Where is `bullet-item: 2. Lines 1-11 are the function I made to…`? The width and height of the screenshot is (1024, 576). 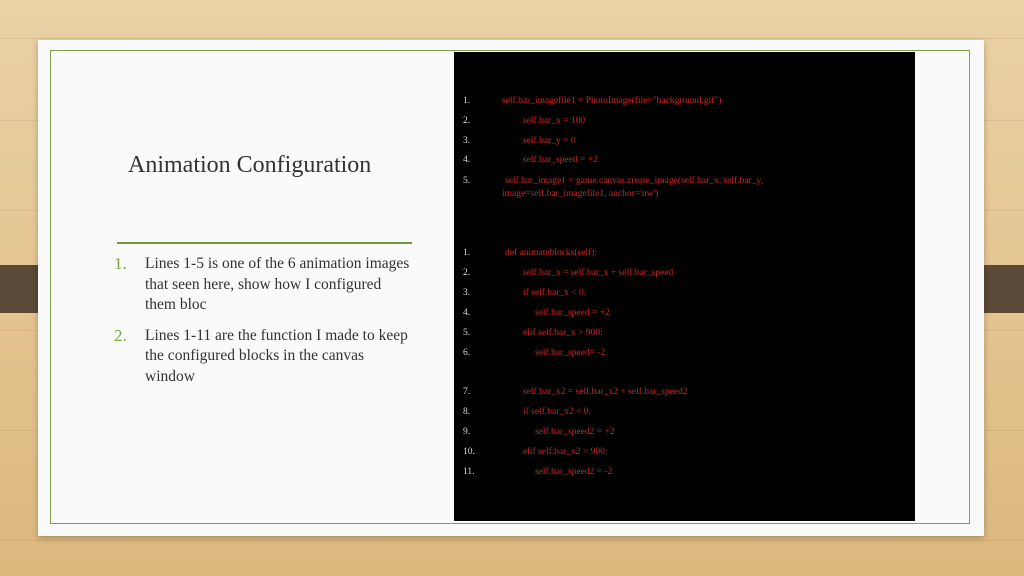
bullet-item: 2. Lines 1-11 are the function I made to… is located at coordinates (264, 357).